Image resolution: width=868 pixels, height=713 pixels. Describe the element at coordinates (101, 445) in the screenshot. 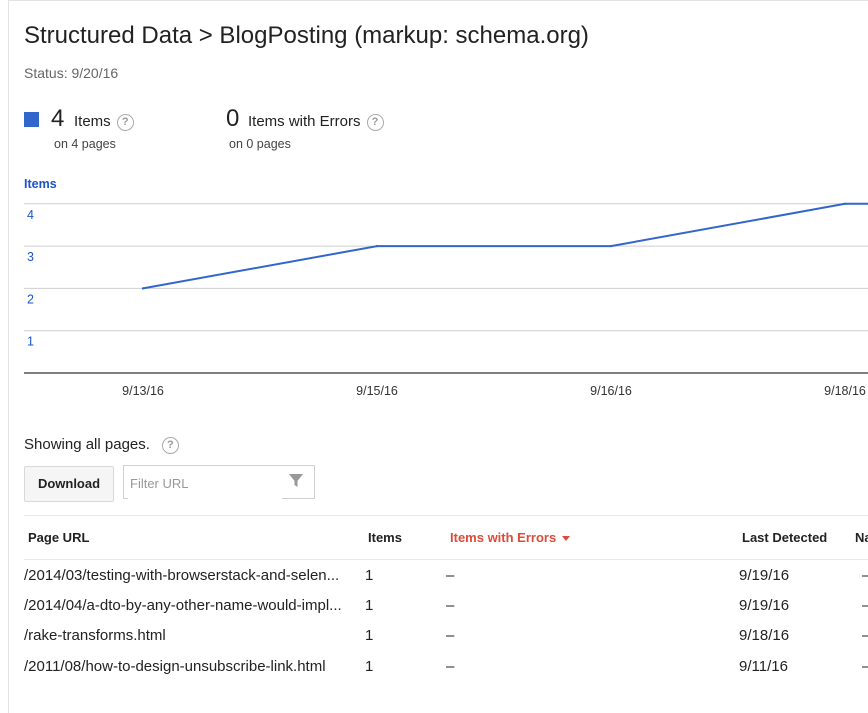

I see `showing-pages-text: Showing all pages.?` at that location.